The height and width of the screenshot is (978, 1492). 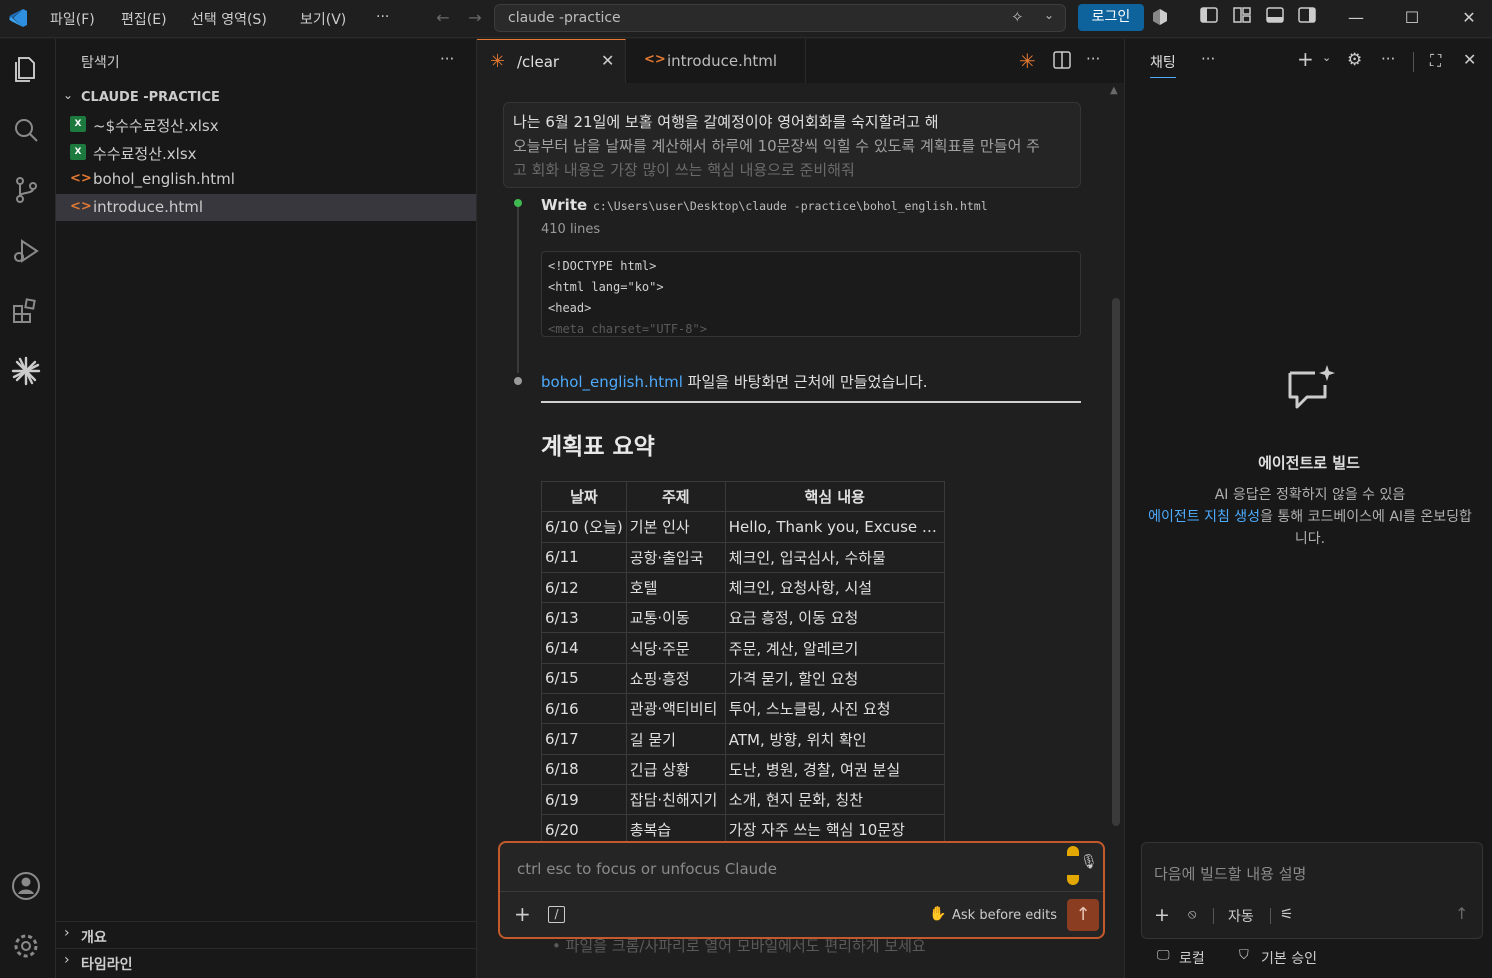 What do you see at coordinates (538, 62) in the screenshot?
I see `tab-label: /clear` at bounding box center [538, 62].